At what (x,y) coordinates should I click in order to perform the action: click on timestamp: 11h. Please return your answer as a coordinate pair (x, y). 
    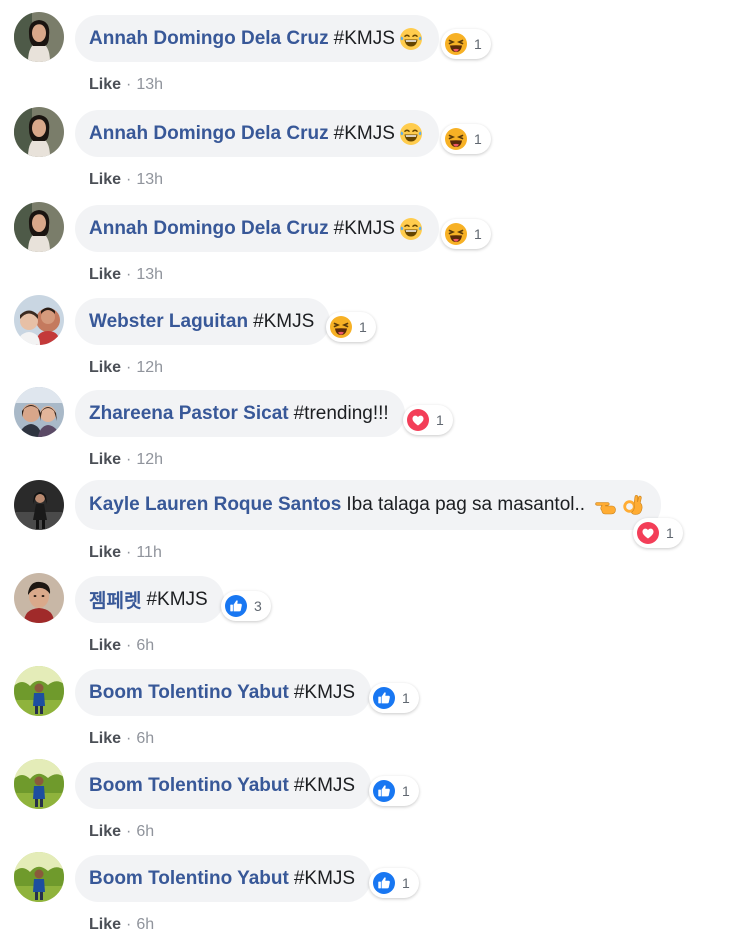
    Looking at the image, I should click on (149, 552).